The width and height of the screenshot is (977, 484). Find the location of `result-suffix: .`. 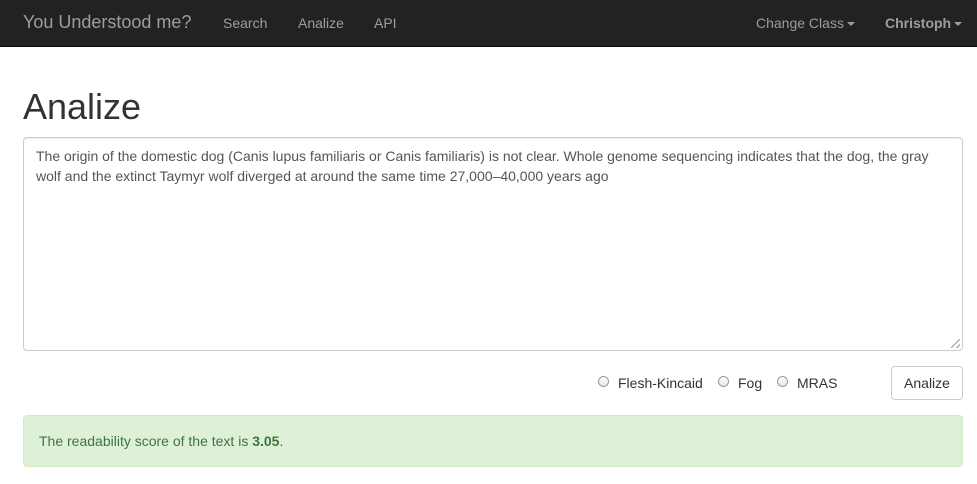

result-suffix: . is located at coordinates (281, 441).